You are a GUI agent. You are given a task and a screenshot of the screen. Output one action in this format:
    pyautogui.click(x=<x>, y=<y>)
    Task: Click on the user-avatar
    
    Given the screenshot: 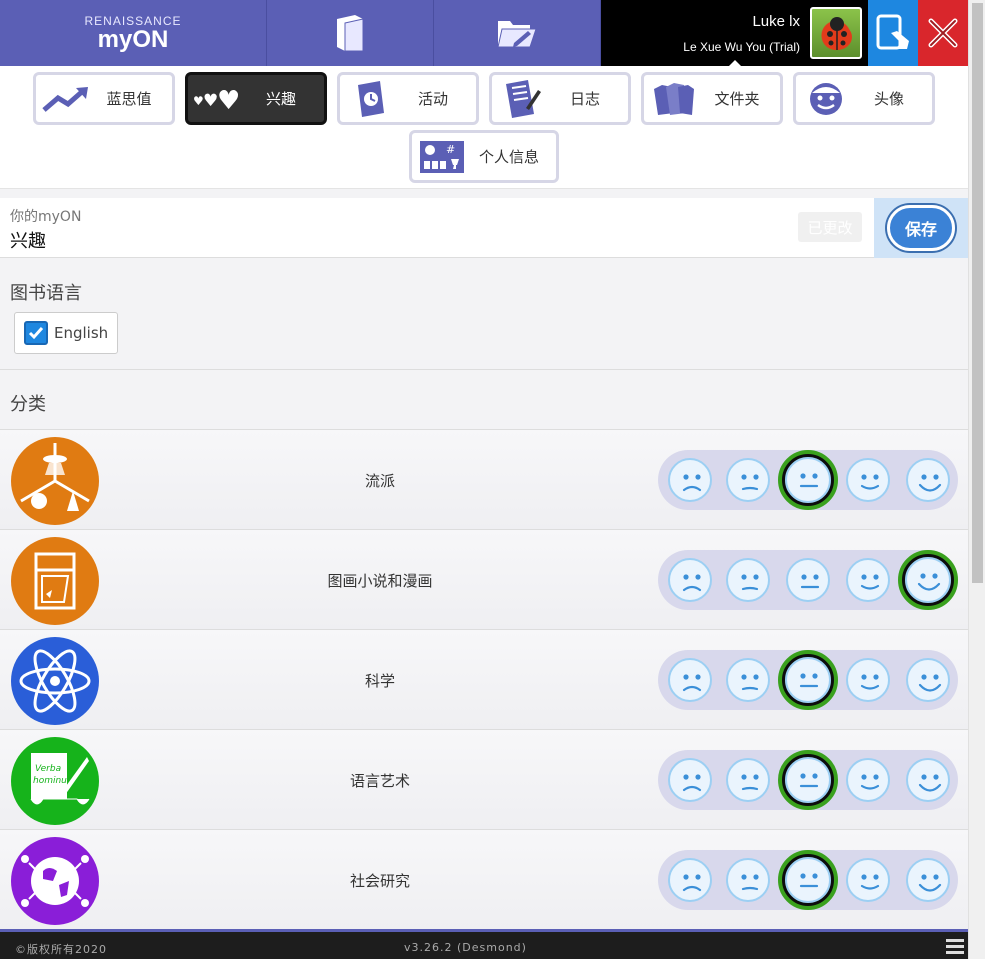 What is the action you would take?
    pyautogui.click(x=836, y=33)
    